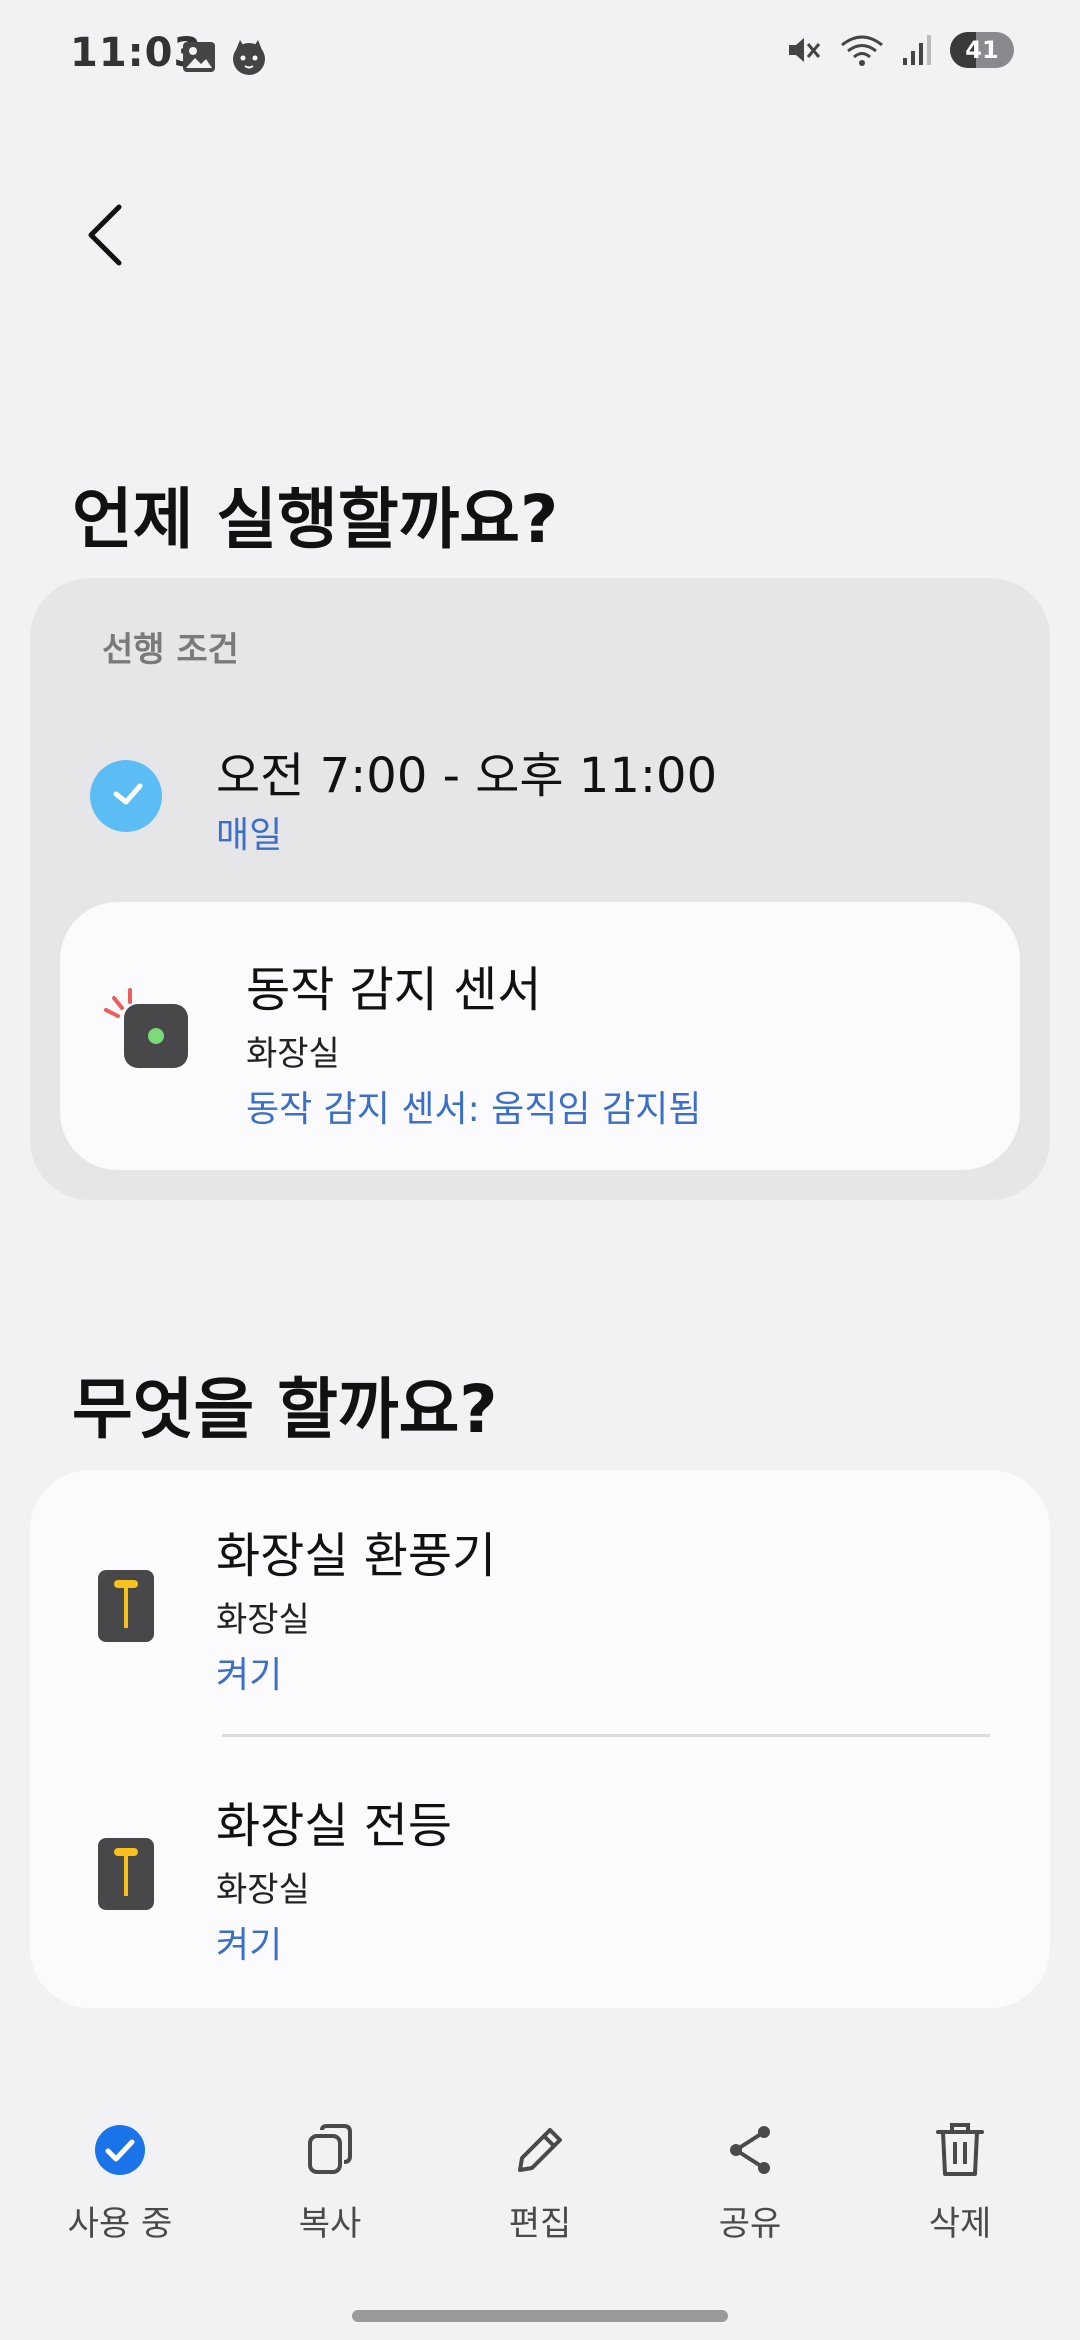 Image resolution: width=1080 pixels, height=2340 pixels. What do you see at coordinates (960, 2150) in the screenshot?
I see `trash-icon` at bounding box center [960, 2150].